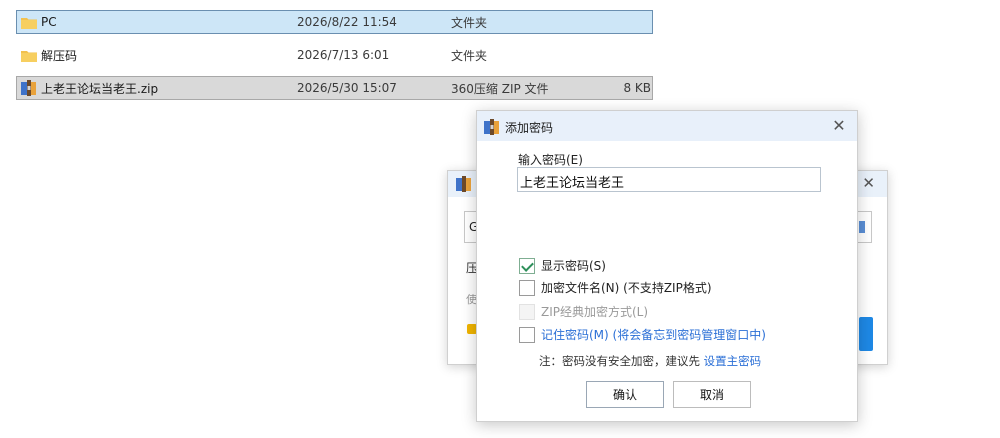  I want to click on encrypt-filenames-checkbox, so click(527, 287).